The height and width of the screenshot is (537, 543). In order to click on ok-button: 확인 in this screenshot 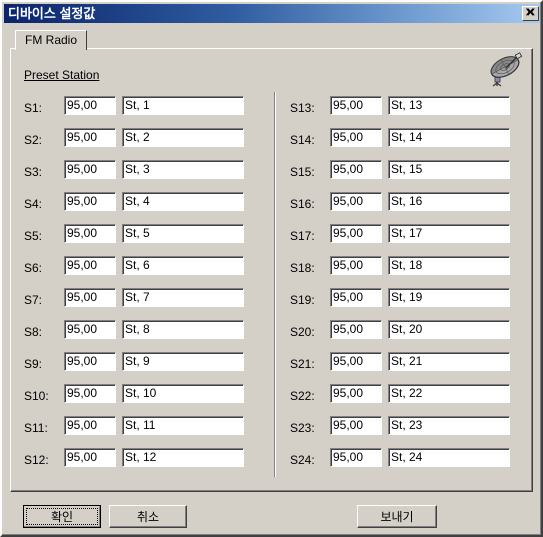, I will do `click(62, 516)`.